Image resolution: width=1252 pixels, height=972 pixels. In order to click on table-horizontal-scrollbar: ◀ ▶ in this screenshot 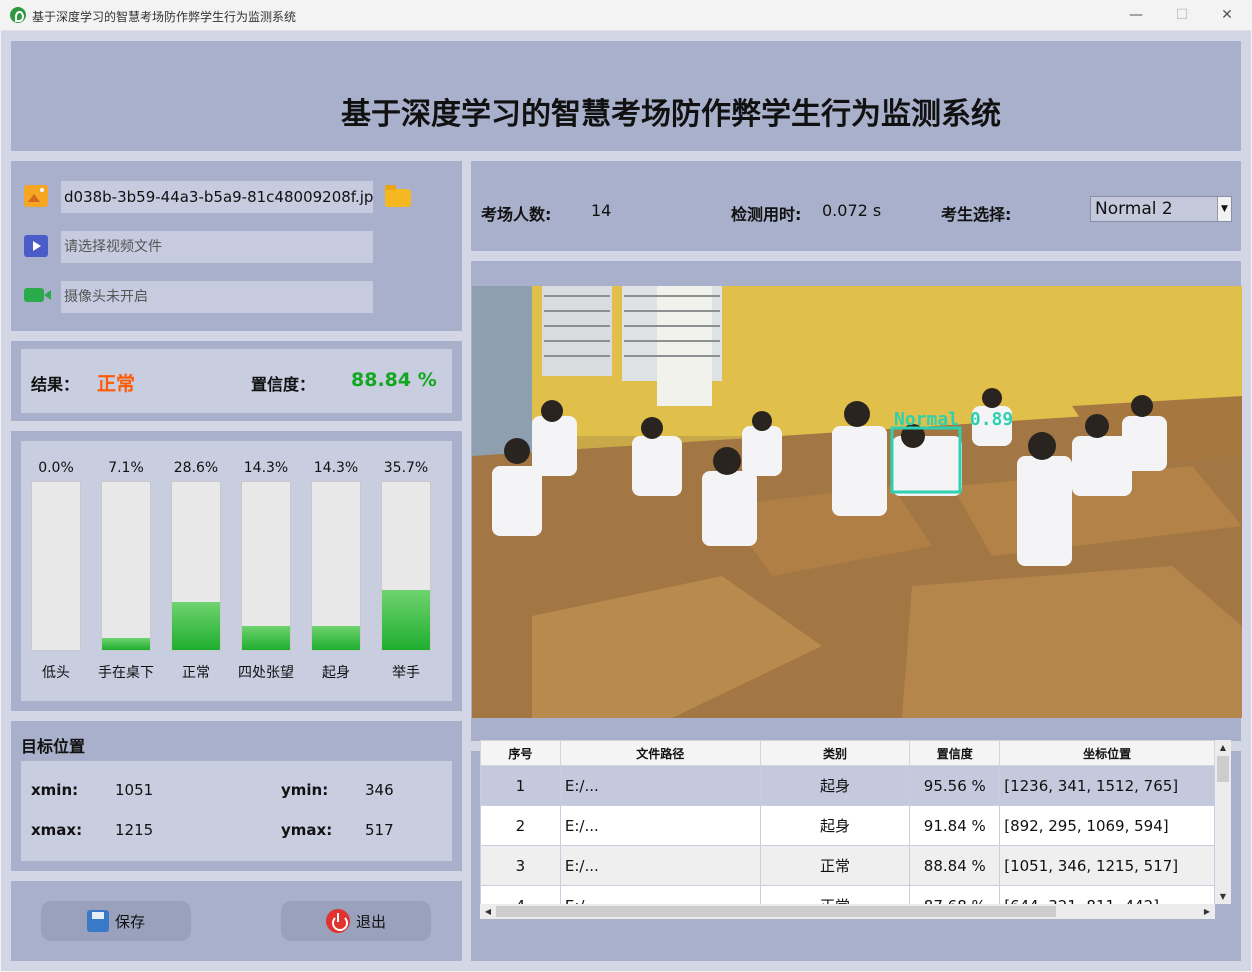, I will do `click(847, 911)`.